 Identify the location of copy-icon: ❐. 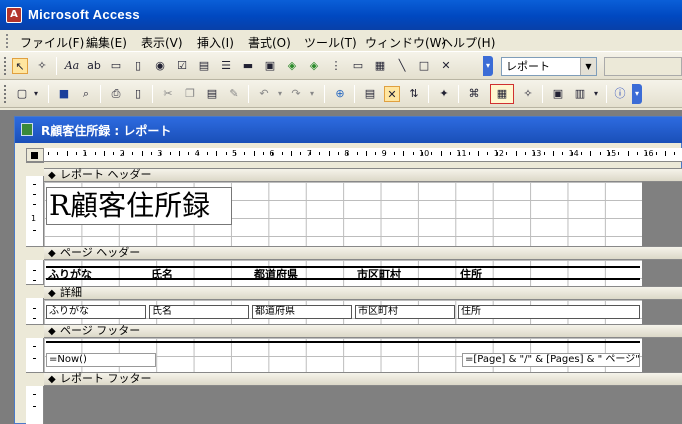
(190, 94).